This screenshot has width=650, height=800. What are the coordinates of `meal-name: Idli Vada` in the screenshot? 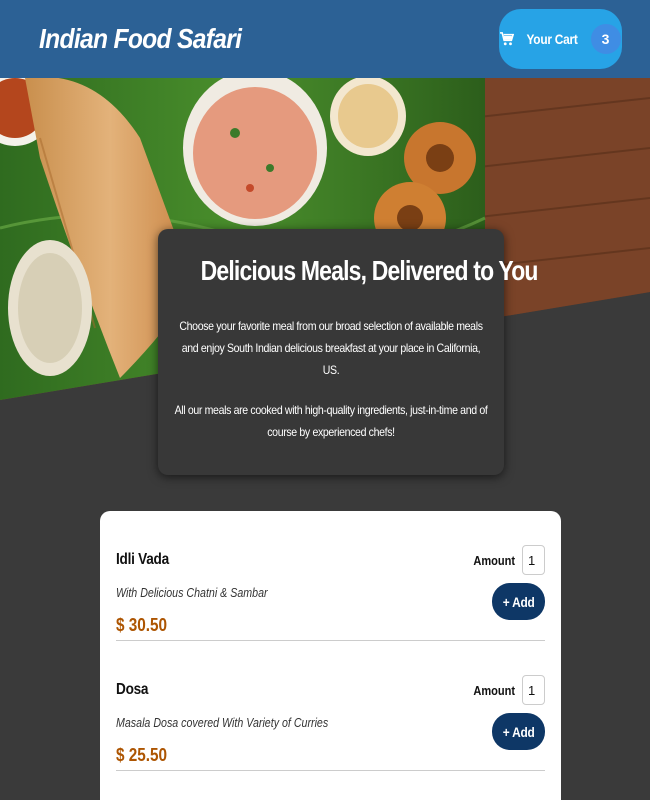 It's located at (142, 559).